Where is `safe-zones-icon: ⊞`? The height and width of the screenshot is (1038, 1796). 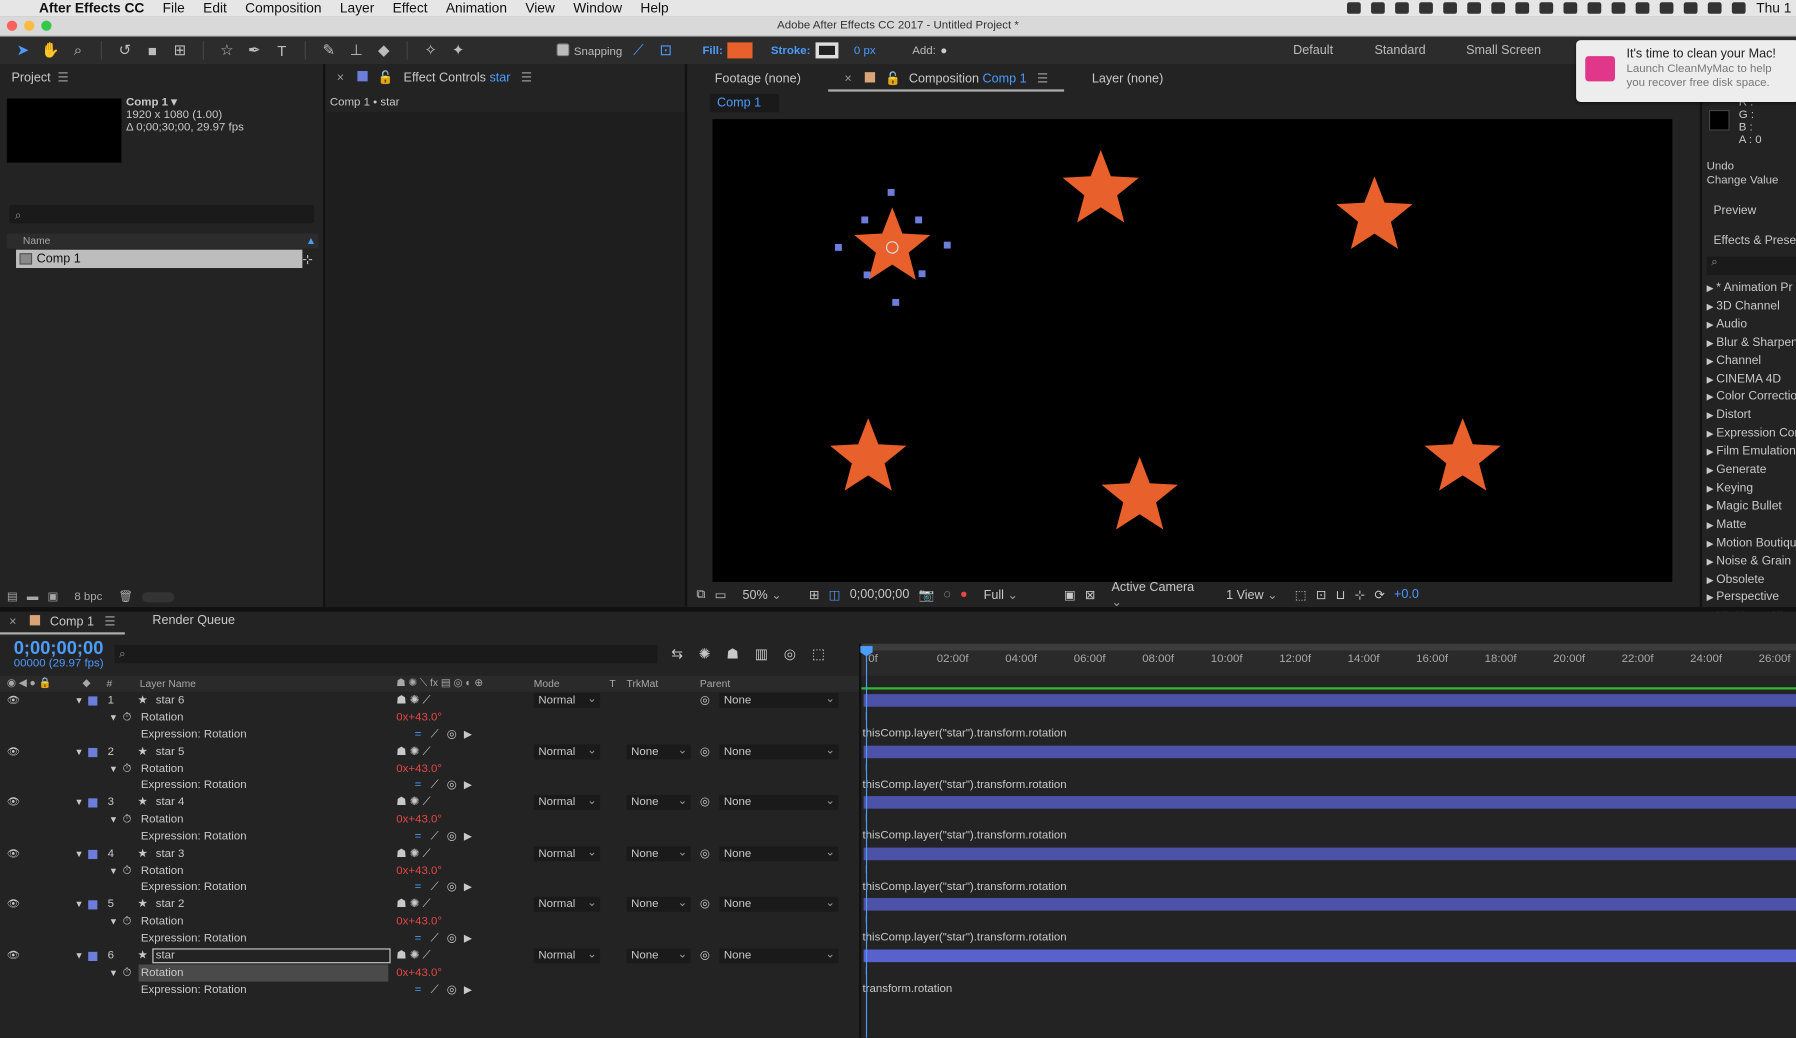
safe-zones-icon: ⊞ is located at coordinates (814, 594).